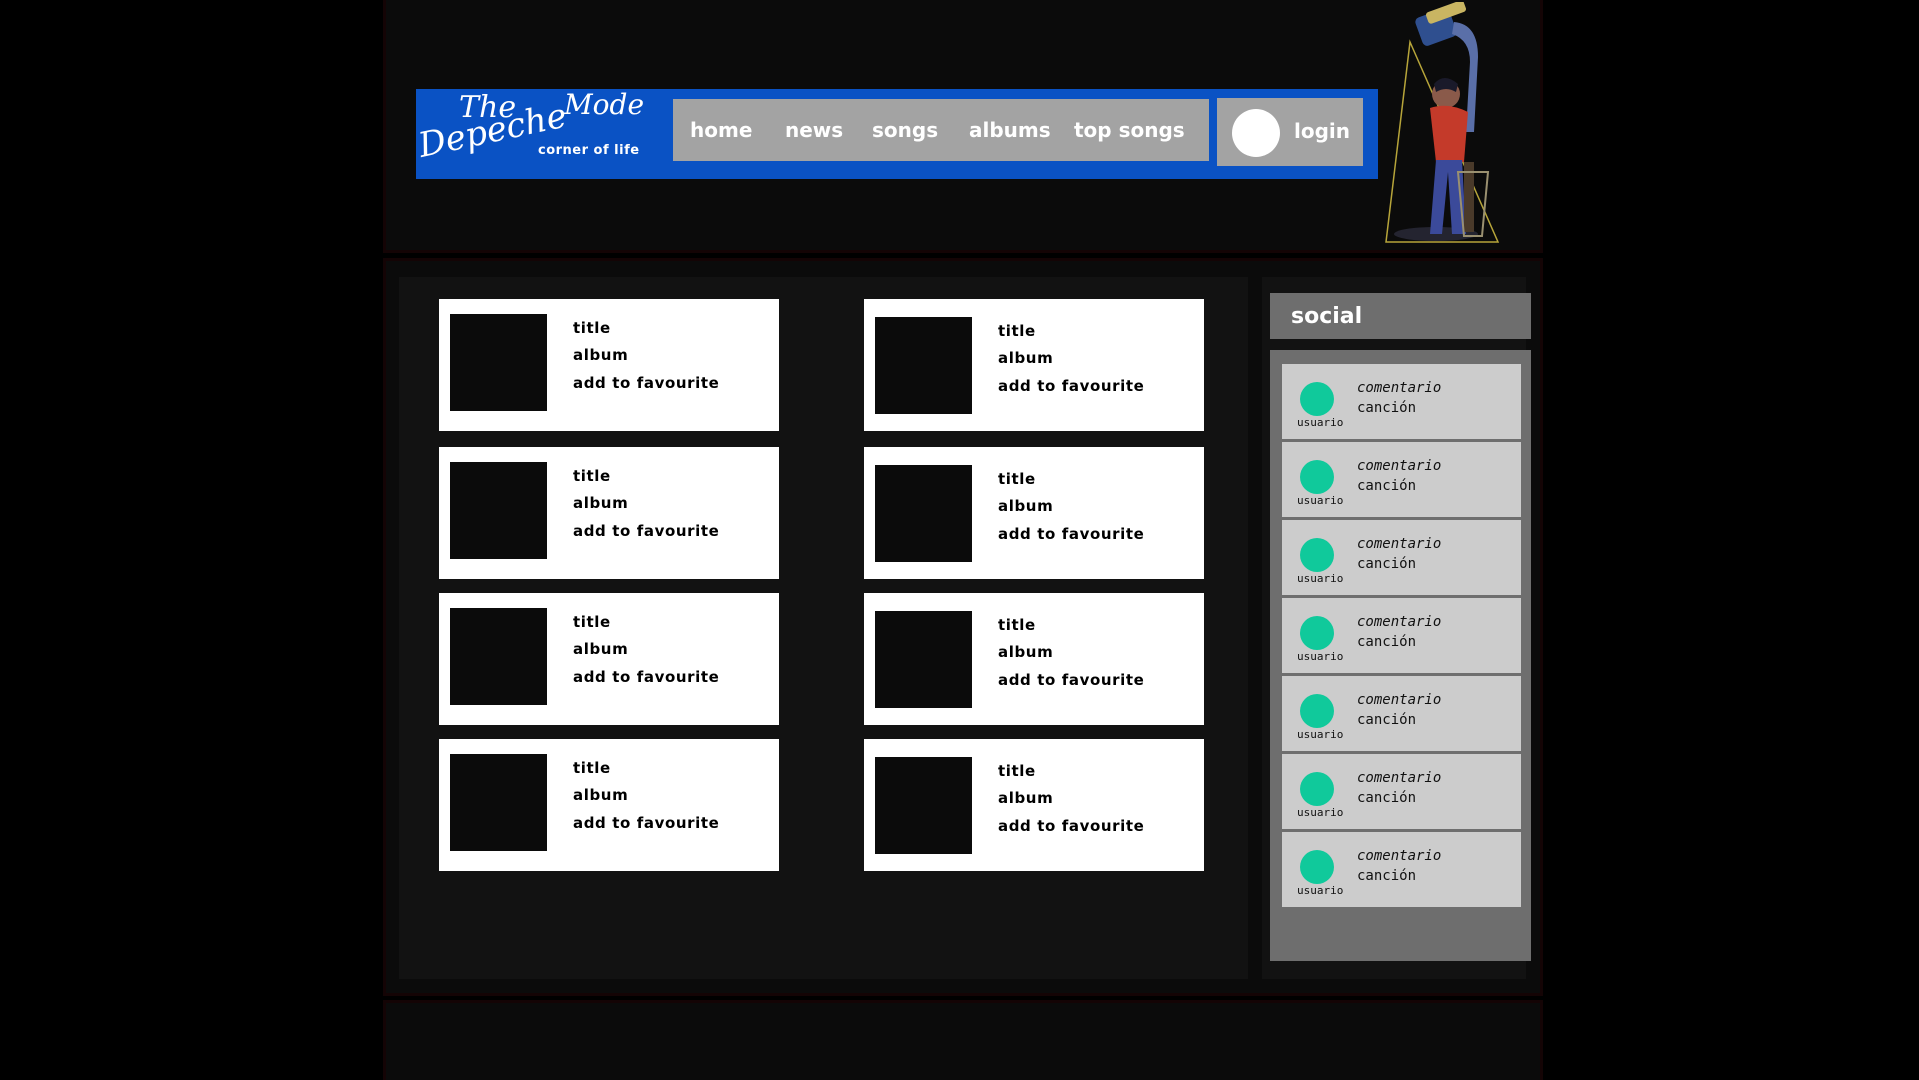 This screenshot has height=1080, width=1919. I want to click on nav-albums: albums, so click(1010, 130).